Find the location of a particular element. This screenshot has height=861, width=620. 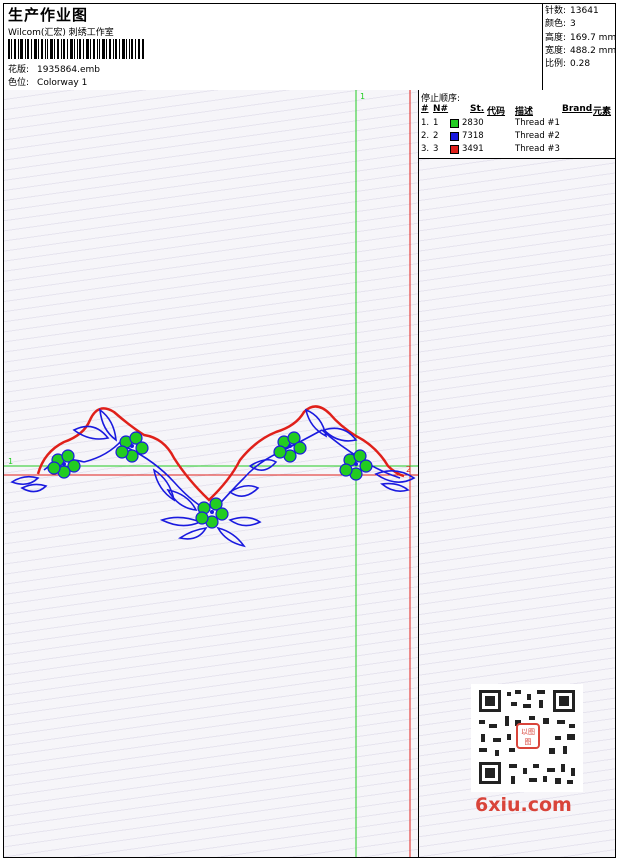

design-file: 1935864.emb is located at coordinates (69, 70).